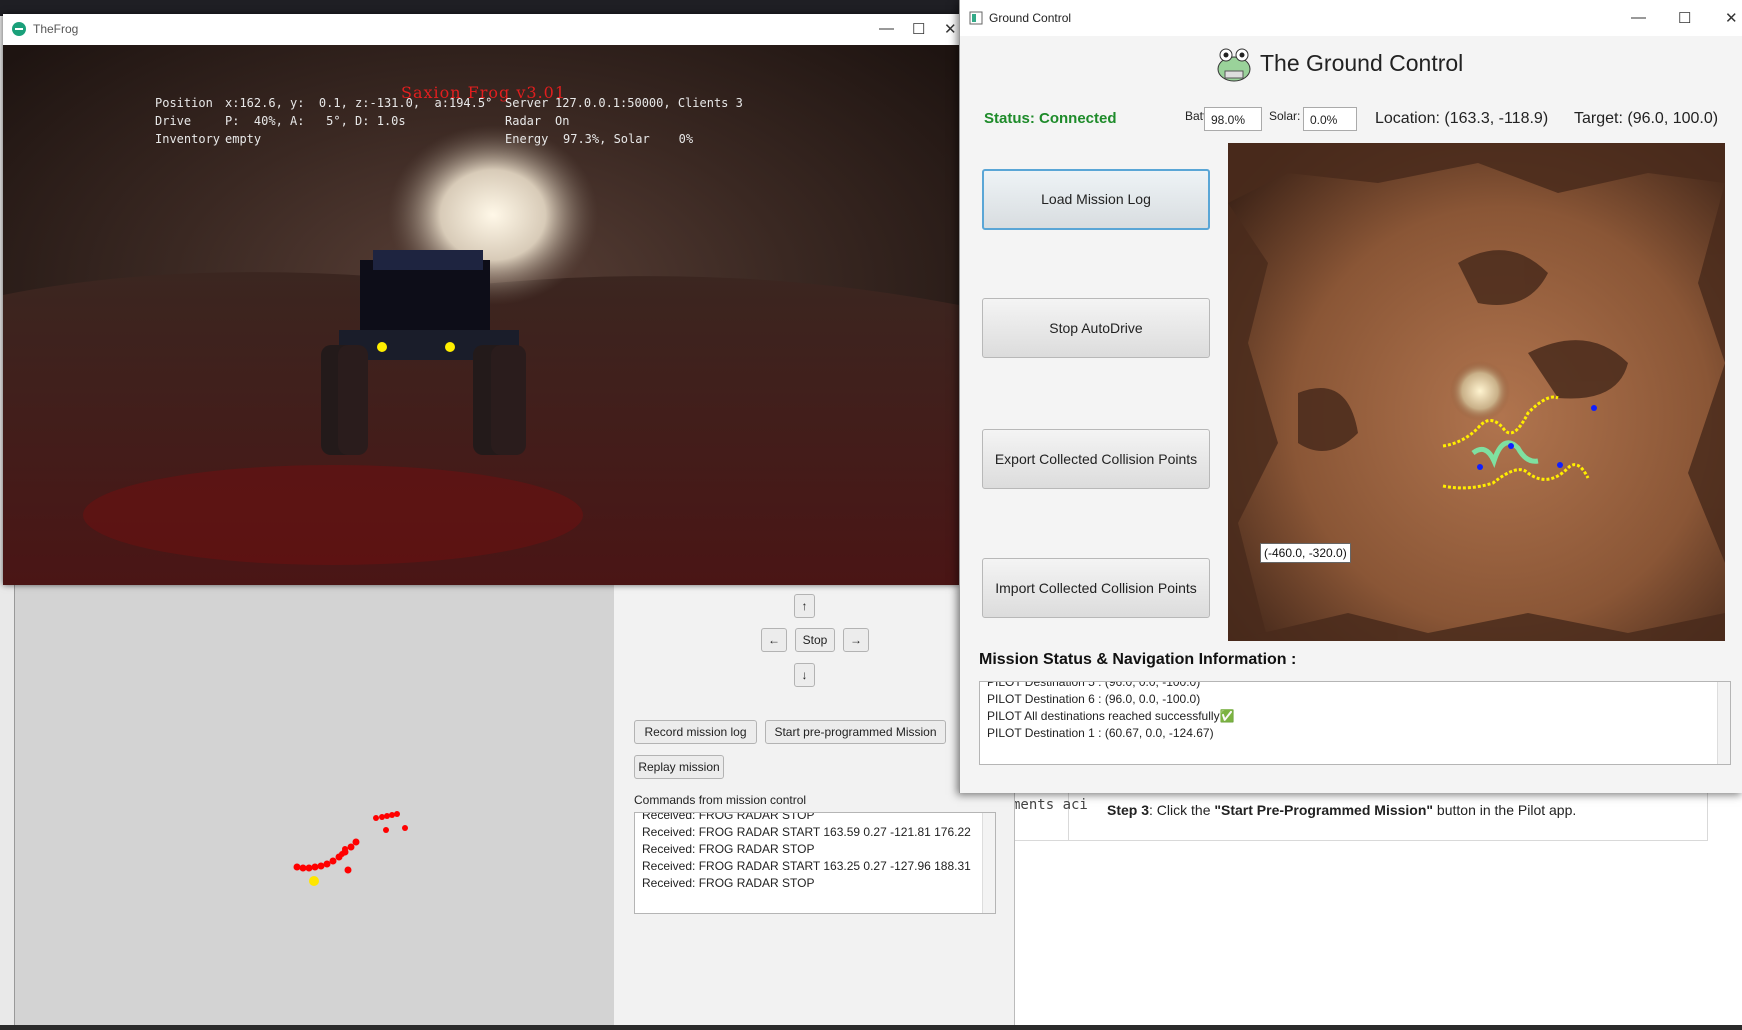 Image resolution: width=1742 pixels, height=1030 pixels. Describe the element at coordinates (562, 121) in the screenshot. I see `hud-radar-value: On` at that location.